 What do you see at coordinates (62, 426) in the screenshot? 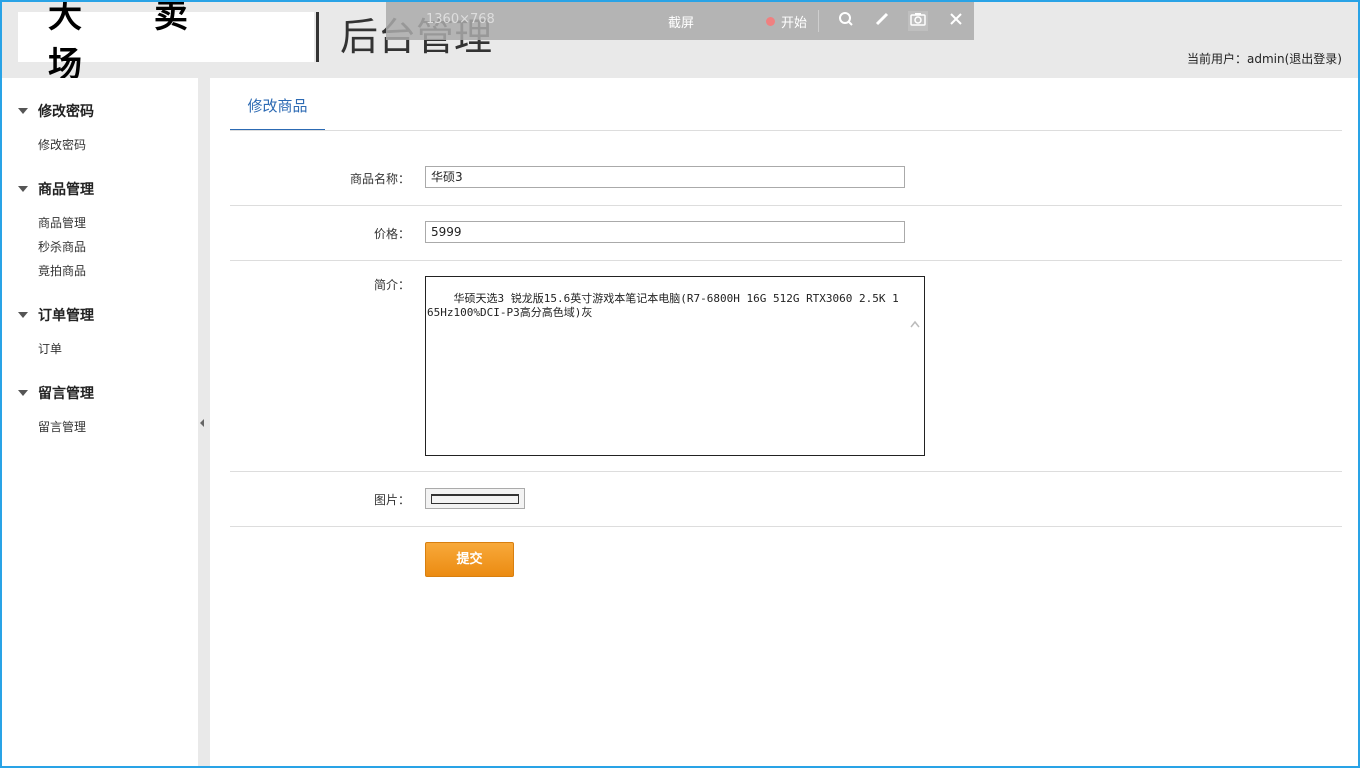
I see `sidebar-item-messages: 留言管理` at bounding box center [62, 426].